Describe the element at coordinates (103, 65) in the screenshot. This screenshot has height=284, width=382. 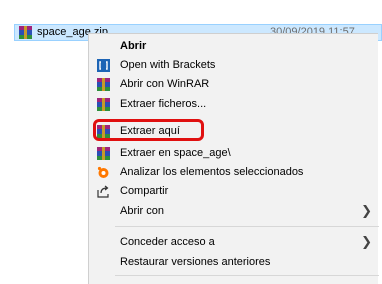
I see `brackets-icon` at that location.